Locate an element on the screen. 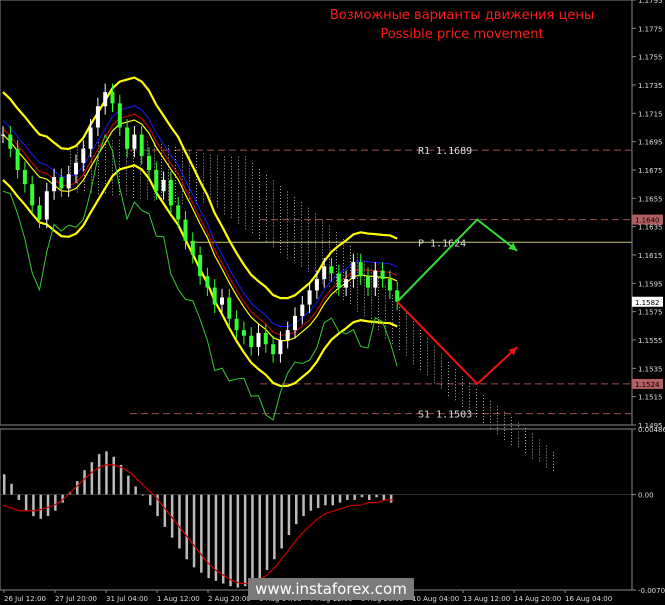 The height and width of the screenshot is (605, 665). y-tick-label: 1.1755 is located at coordinates (650, 58).